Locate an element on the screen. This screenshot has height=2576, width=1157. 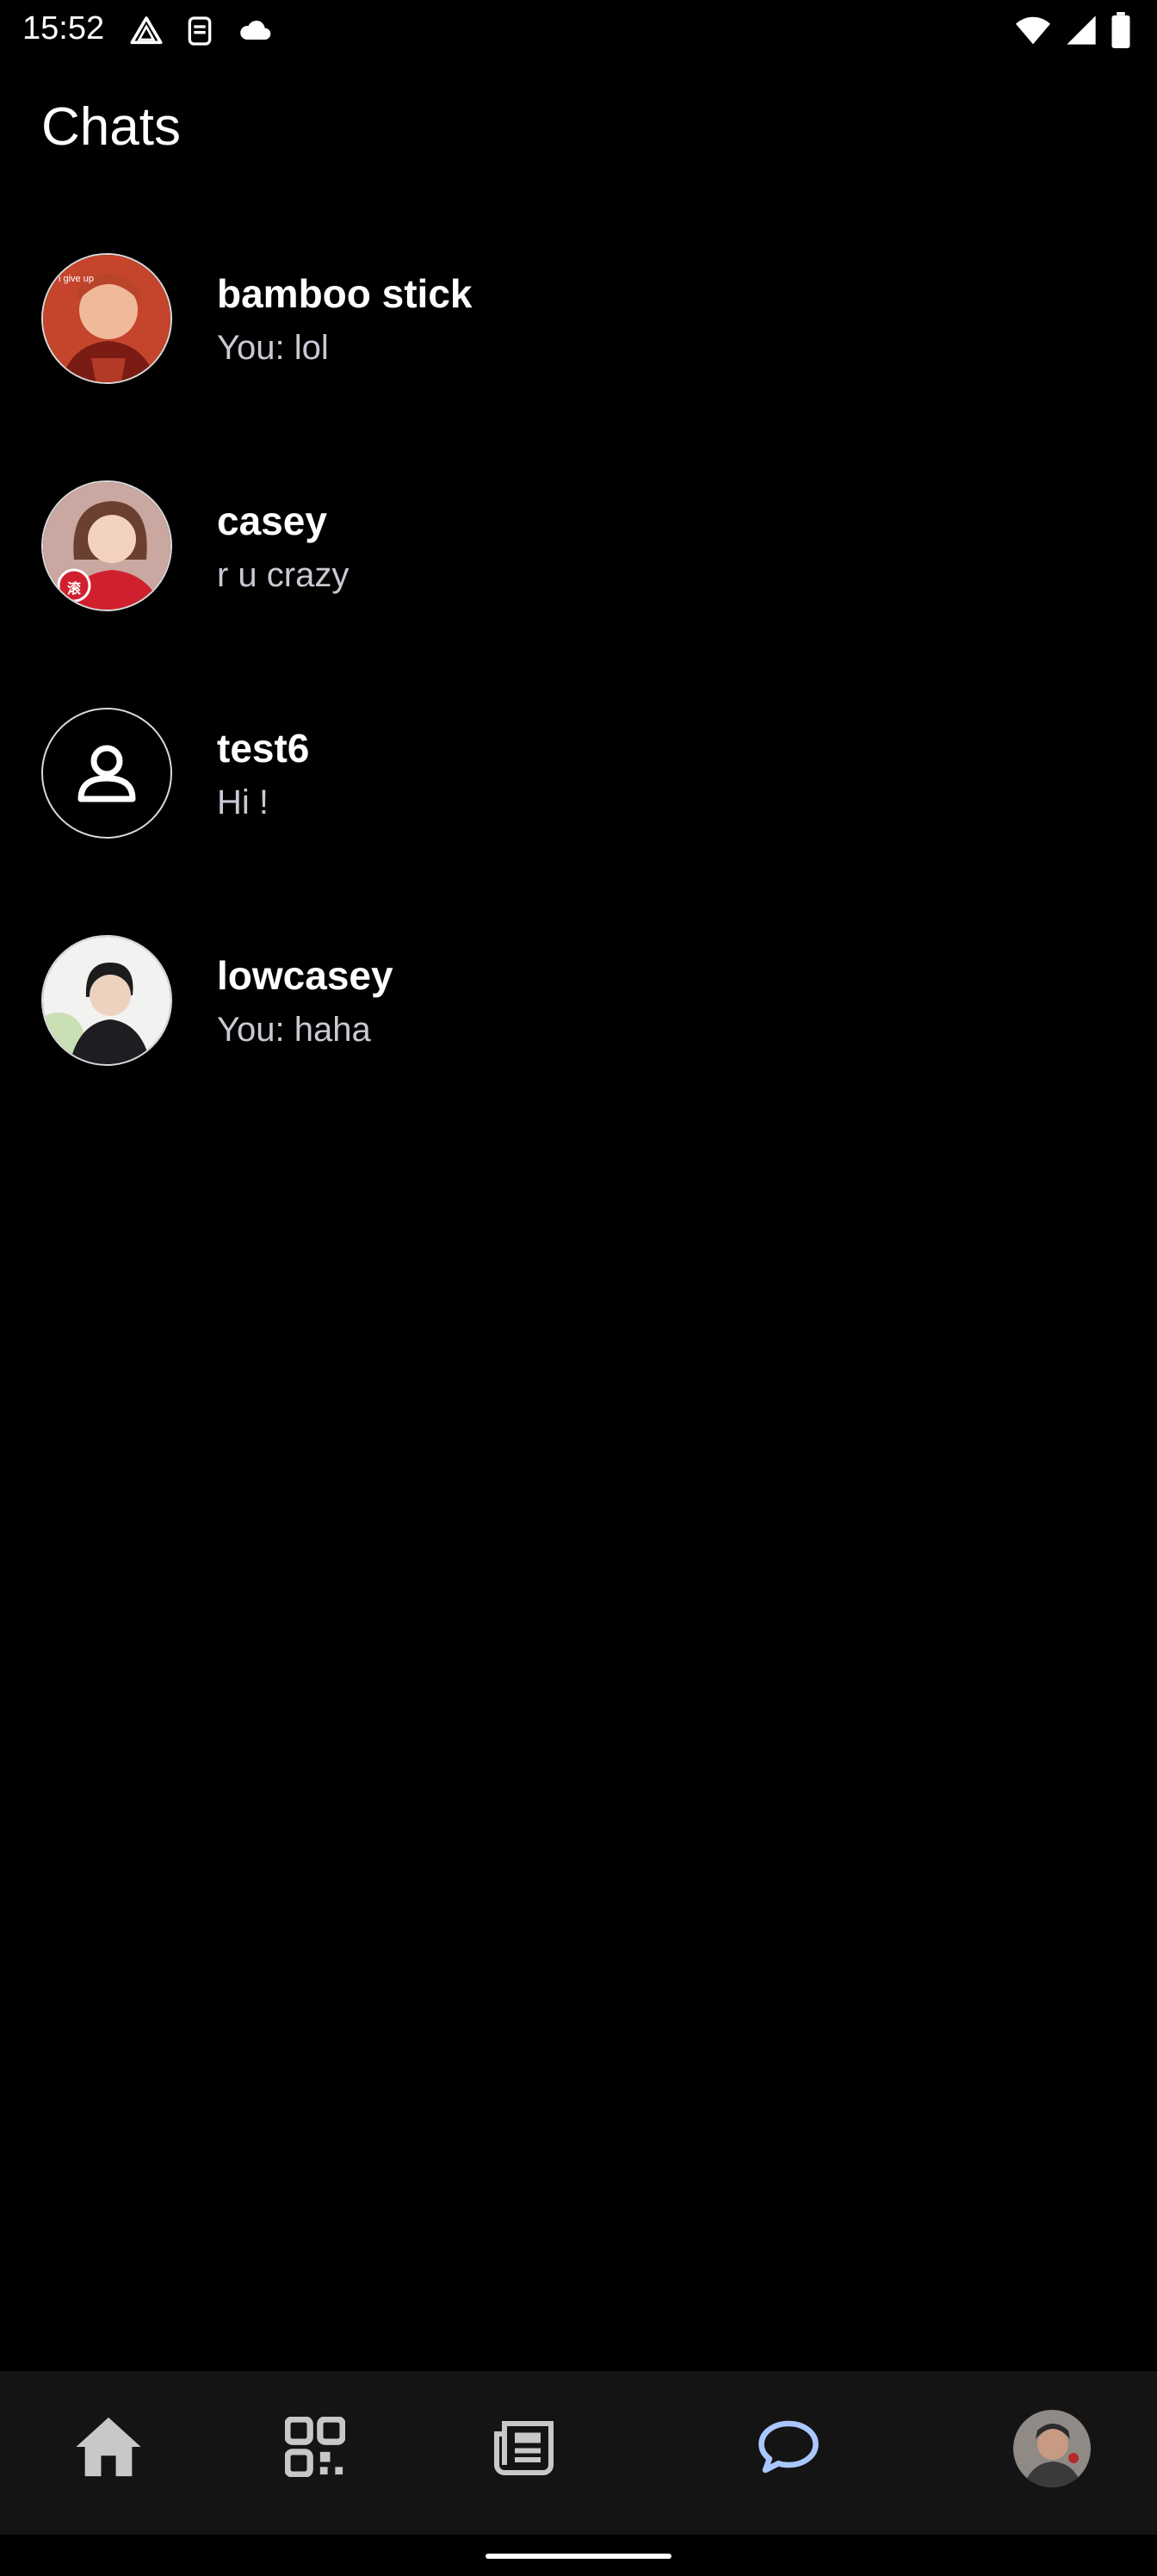
chat-preview: r u crazy is located at coordinates (284, 575).